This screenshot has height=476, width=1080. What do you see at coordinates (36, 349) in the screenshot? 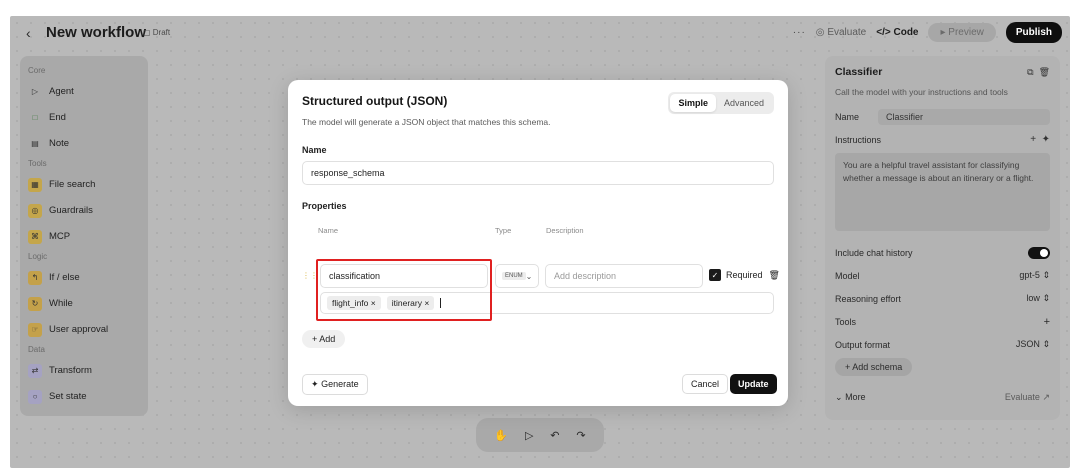
I see `section-data: Data` at bounding box center [36, 349].